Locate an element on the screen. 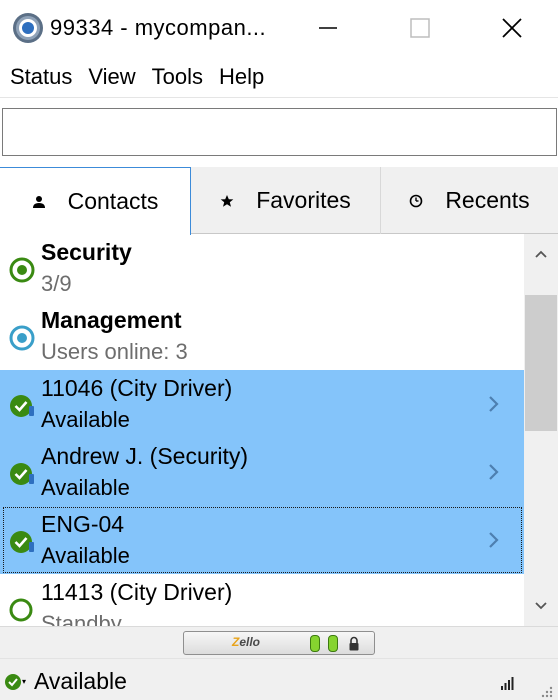 This screenshot has height=700, width=558. chevron-down-icon is located at coordinates (541, 606).